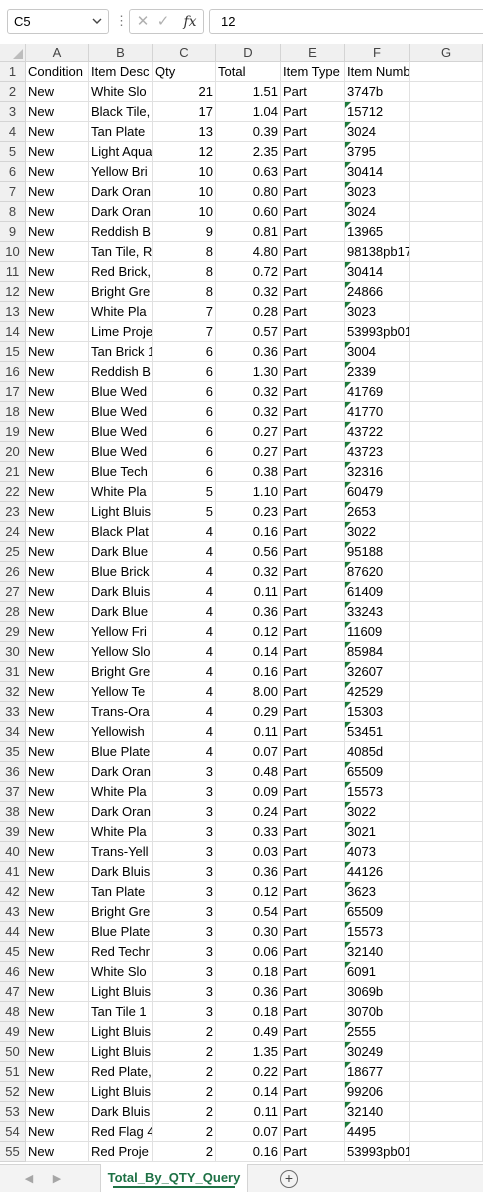  I want to click on chevron-down-icon, so click(97, 21).